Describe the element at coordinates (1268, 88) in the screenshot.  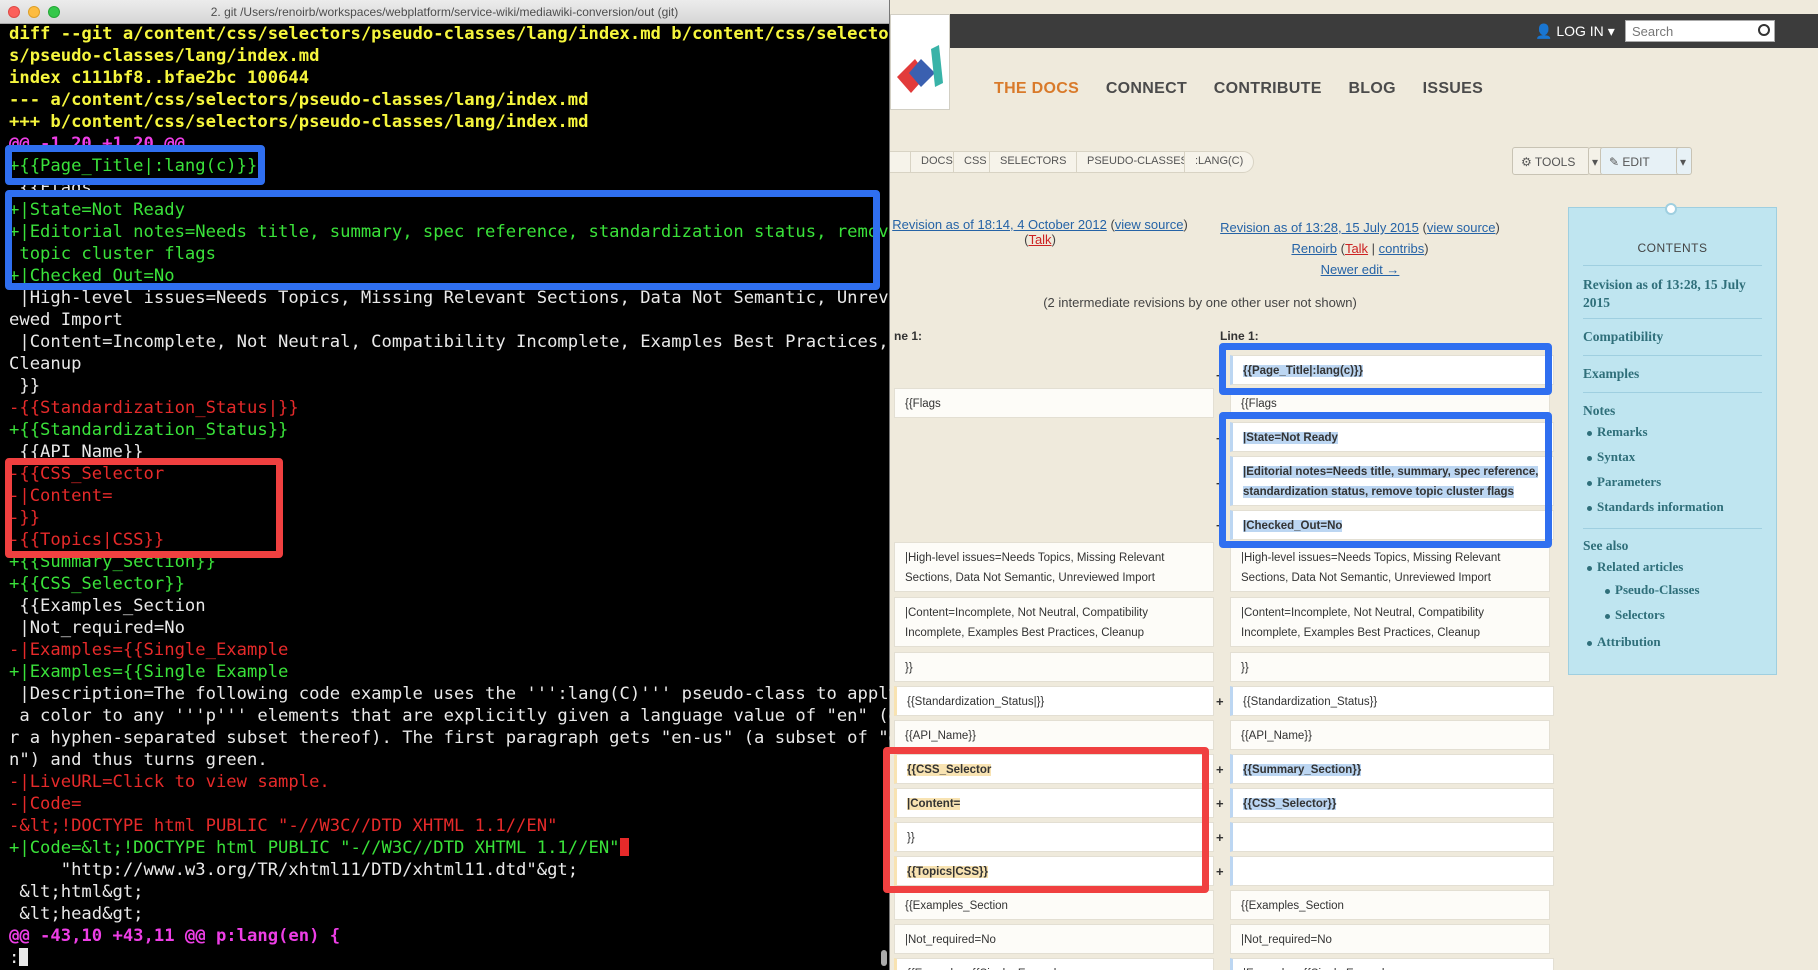
I see `nav-contribute: CONTRIBUTE` at that location.